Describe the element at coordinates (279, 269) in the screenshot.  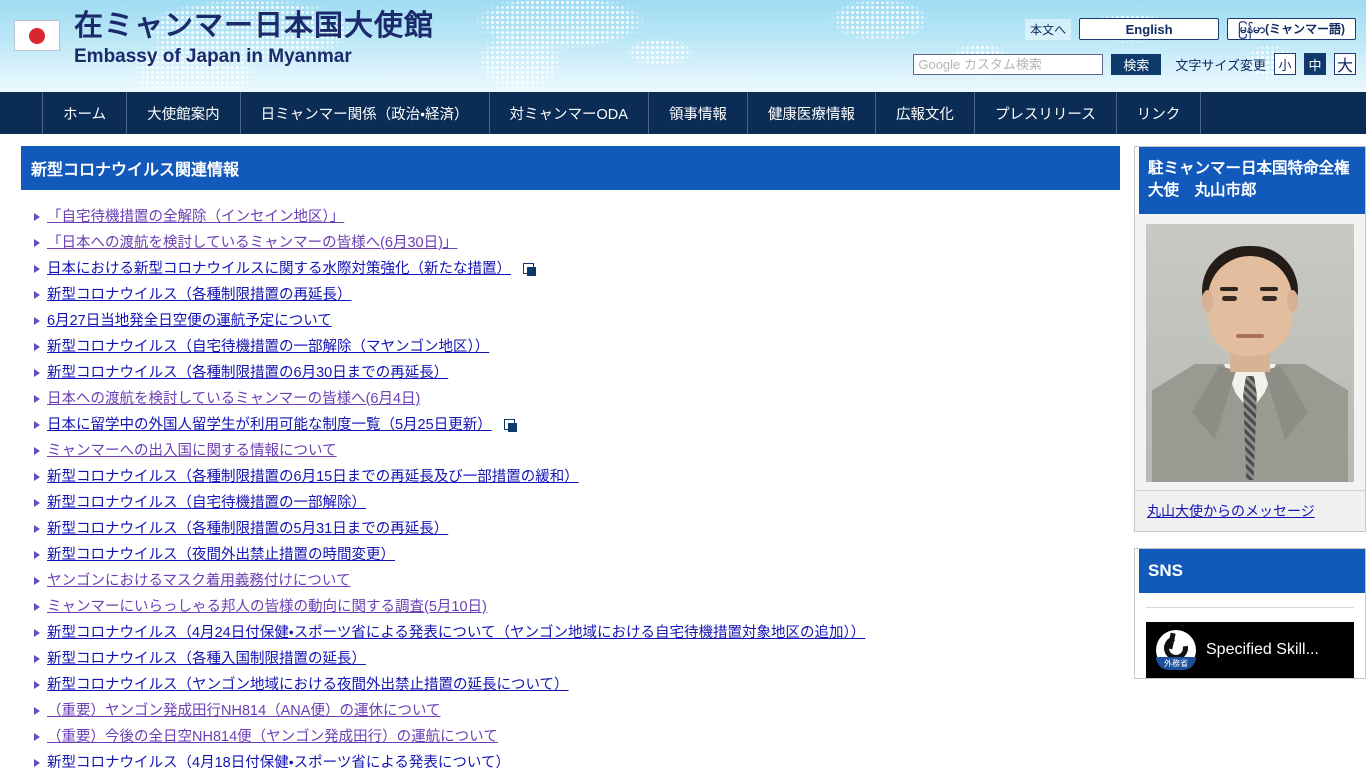
I see `covid-info-link: 日本における新型コロナウイルスに関する水際対策強化（新たな措置）` at that location.